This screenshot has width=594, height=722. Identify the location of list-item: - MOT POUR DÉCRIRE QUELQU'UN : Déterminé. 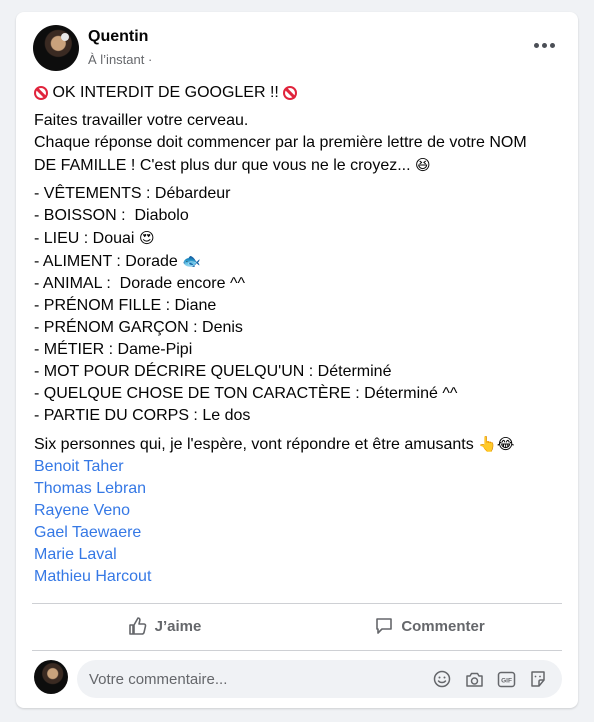
(213, 371).